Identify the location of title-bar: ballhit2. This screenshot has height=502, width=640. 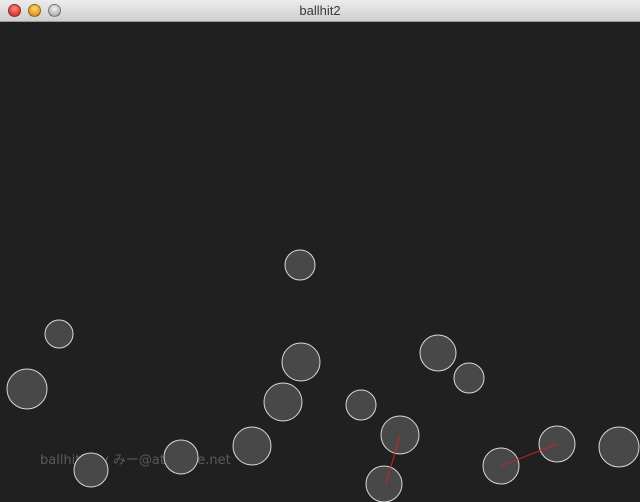
(320, 11).